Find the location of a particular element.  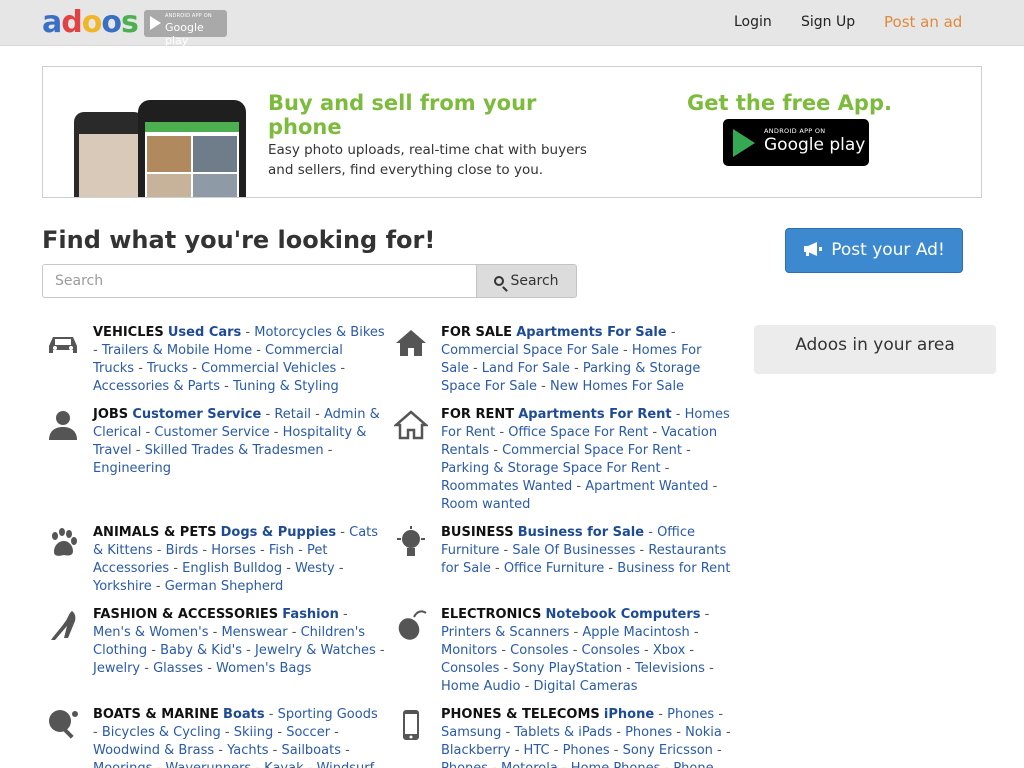

subcategory-link: Blackberry is located at coordinates (476, 750).